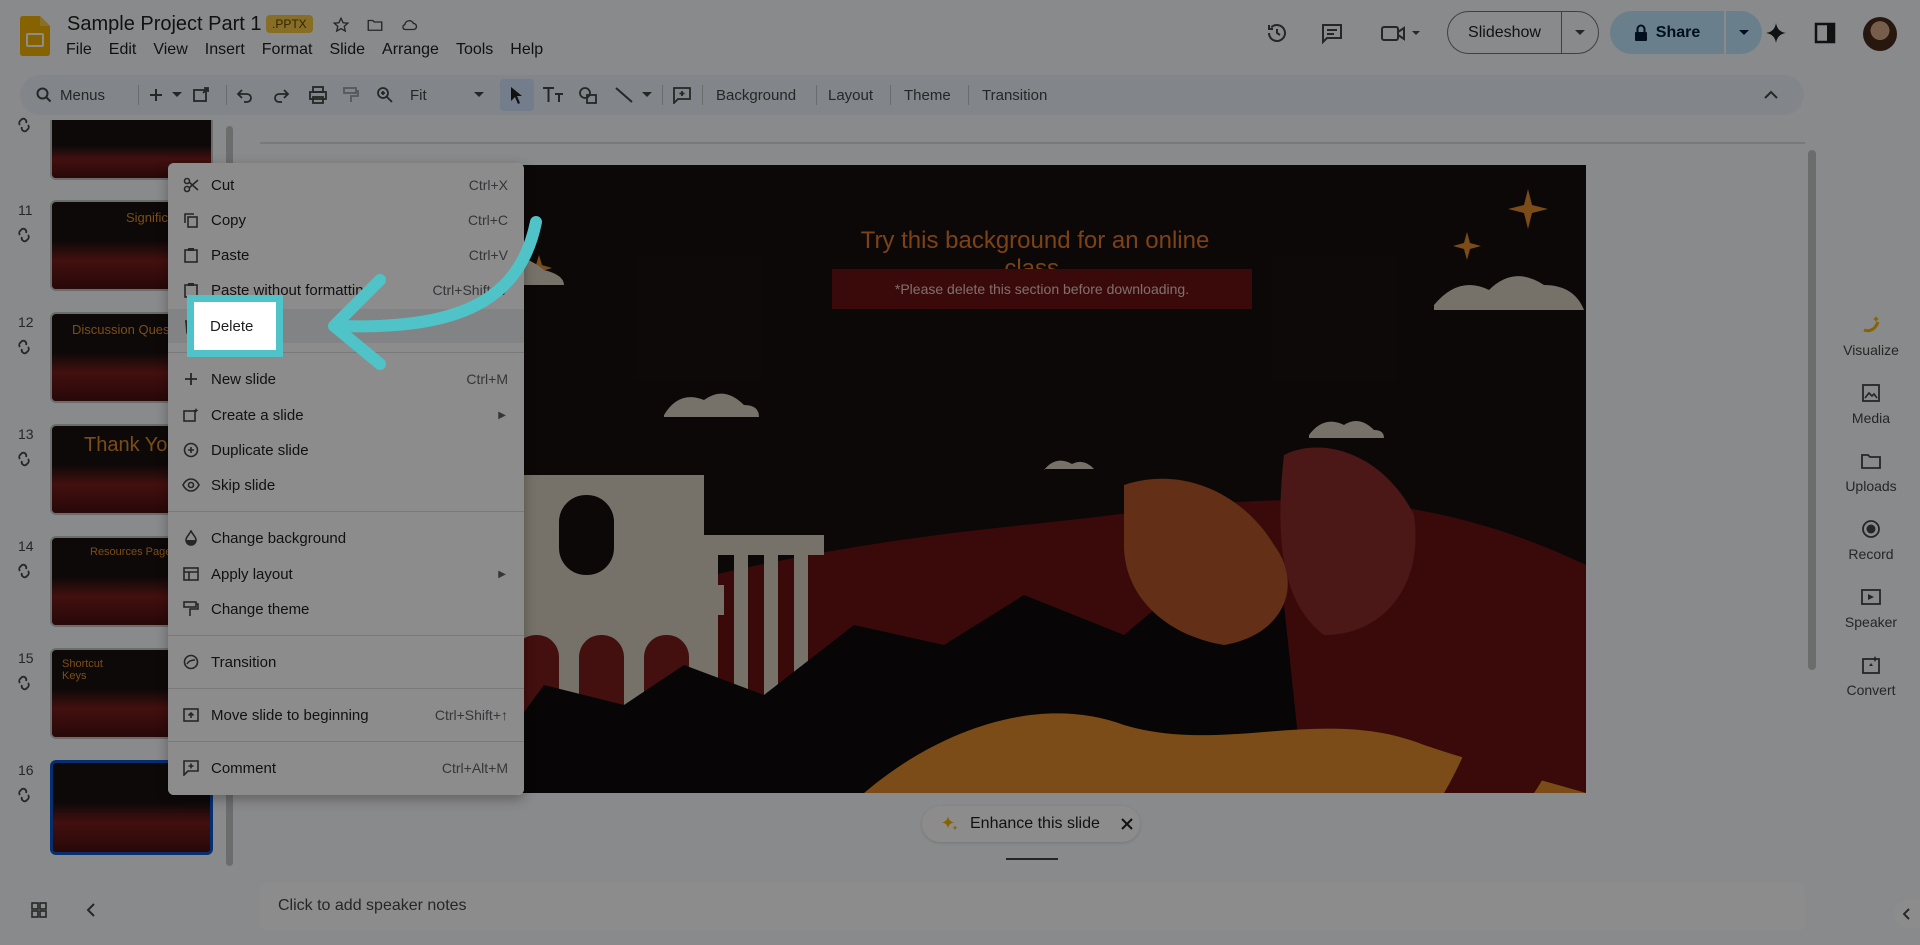 This screenshot has height=945, width=1920. Describe the element at coordinates (346, 479) in the screenshot. I see `context-menu-dim-overlay` at that location.